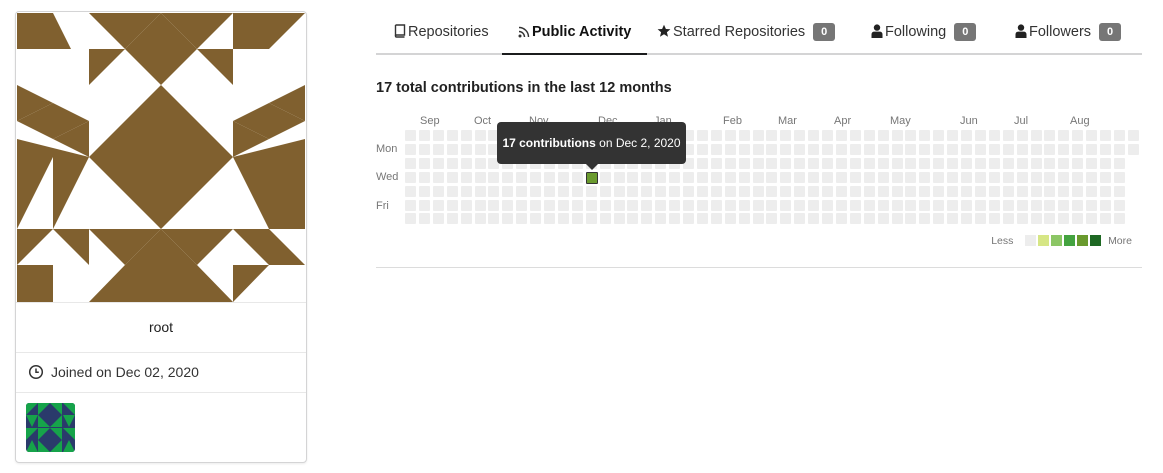 The image size is (1163, 473). Describe the element at coordinates (50, 427) in the screenshot. I see `organization-avatar` at that location.